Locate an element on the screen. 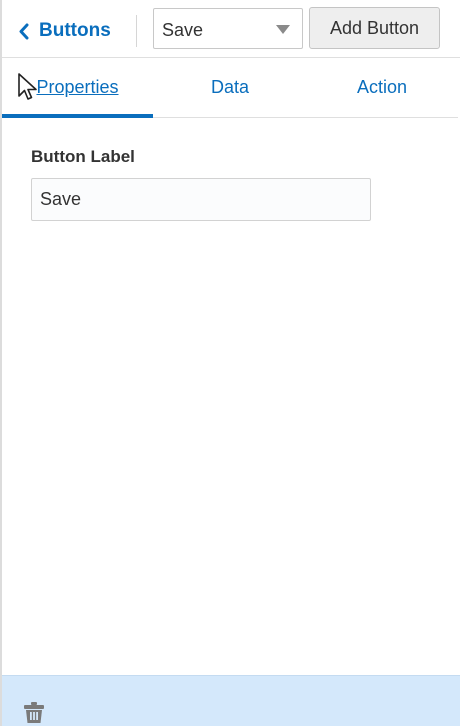 This screenshot has width=460, height=726. button-select-value: Save is located at coordinates (183, 30).